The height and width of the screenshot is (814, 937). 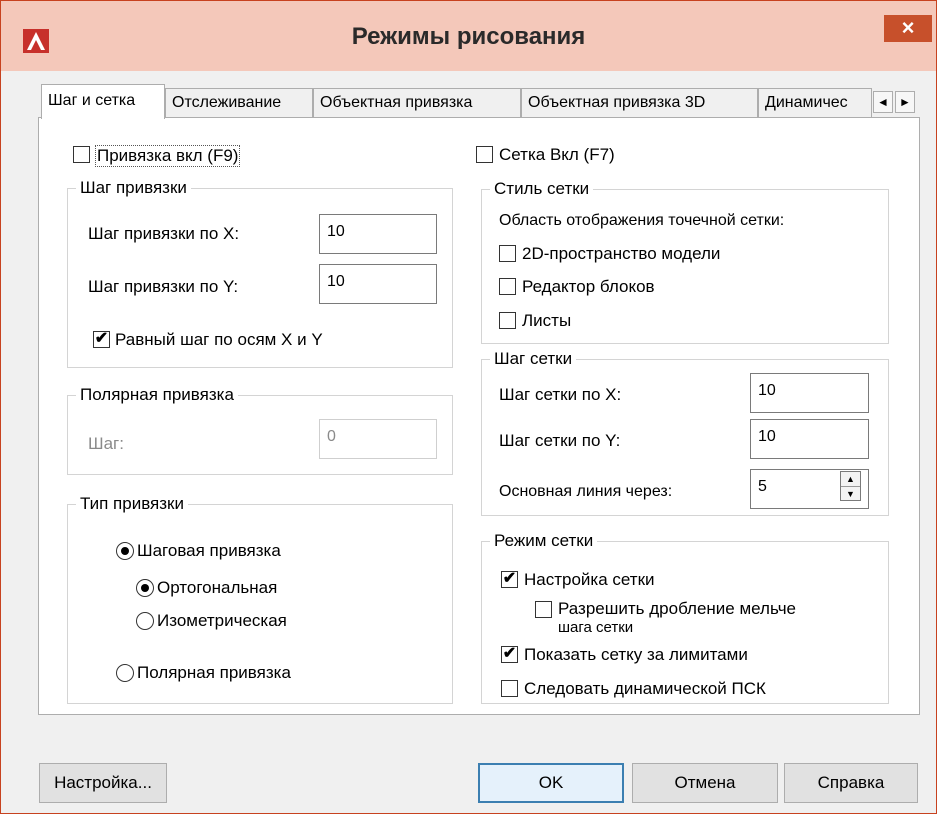 What do you see at coordinates (484, 154) in the screenshot?
I see `grid-on-checkbox` at bounding box center [484, 154].